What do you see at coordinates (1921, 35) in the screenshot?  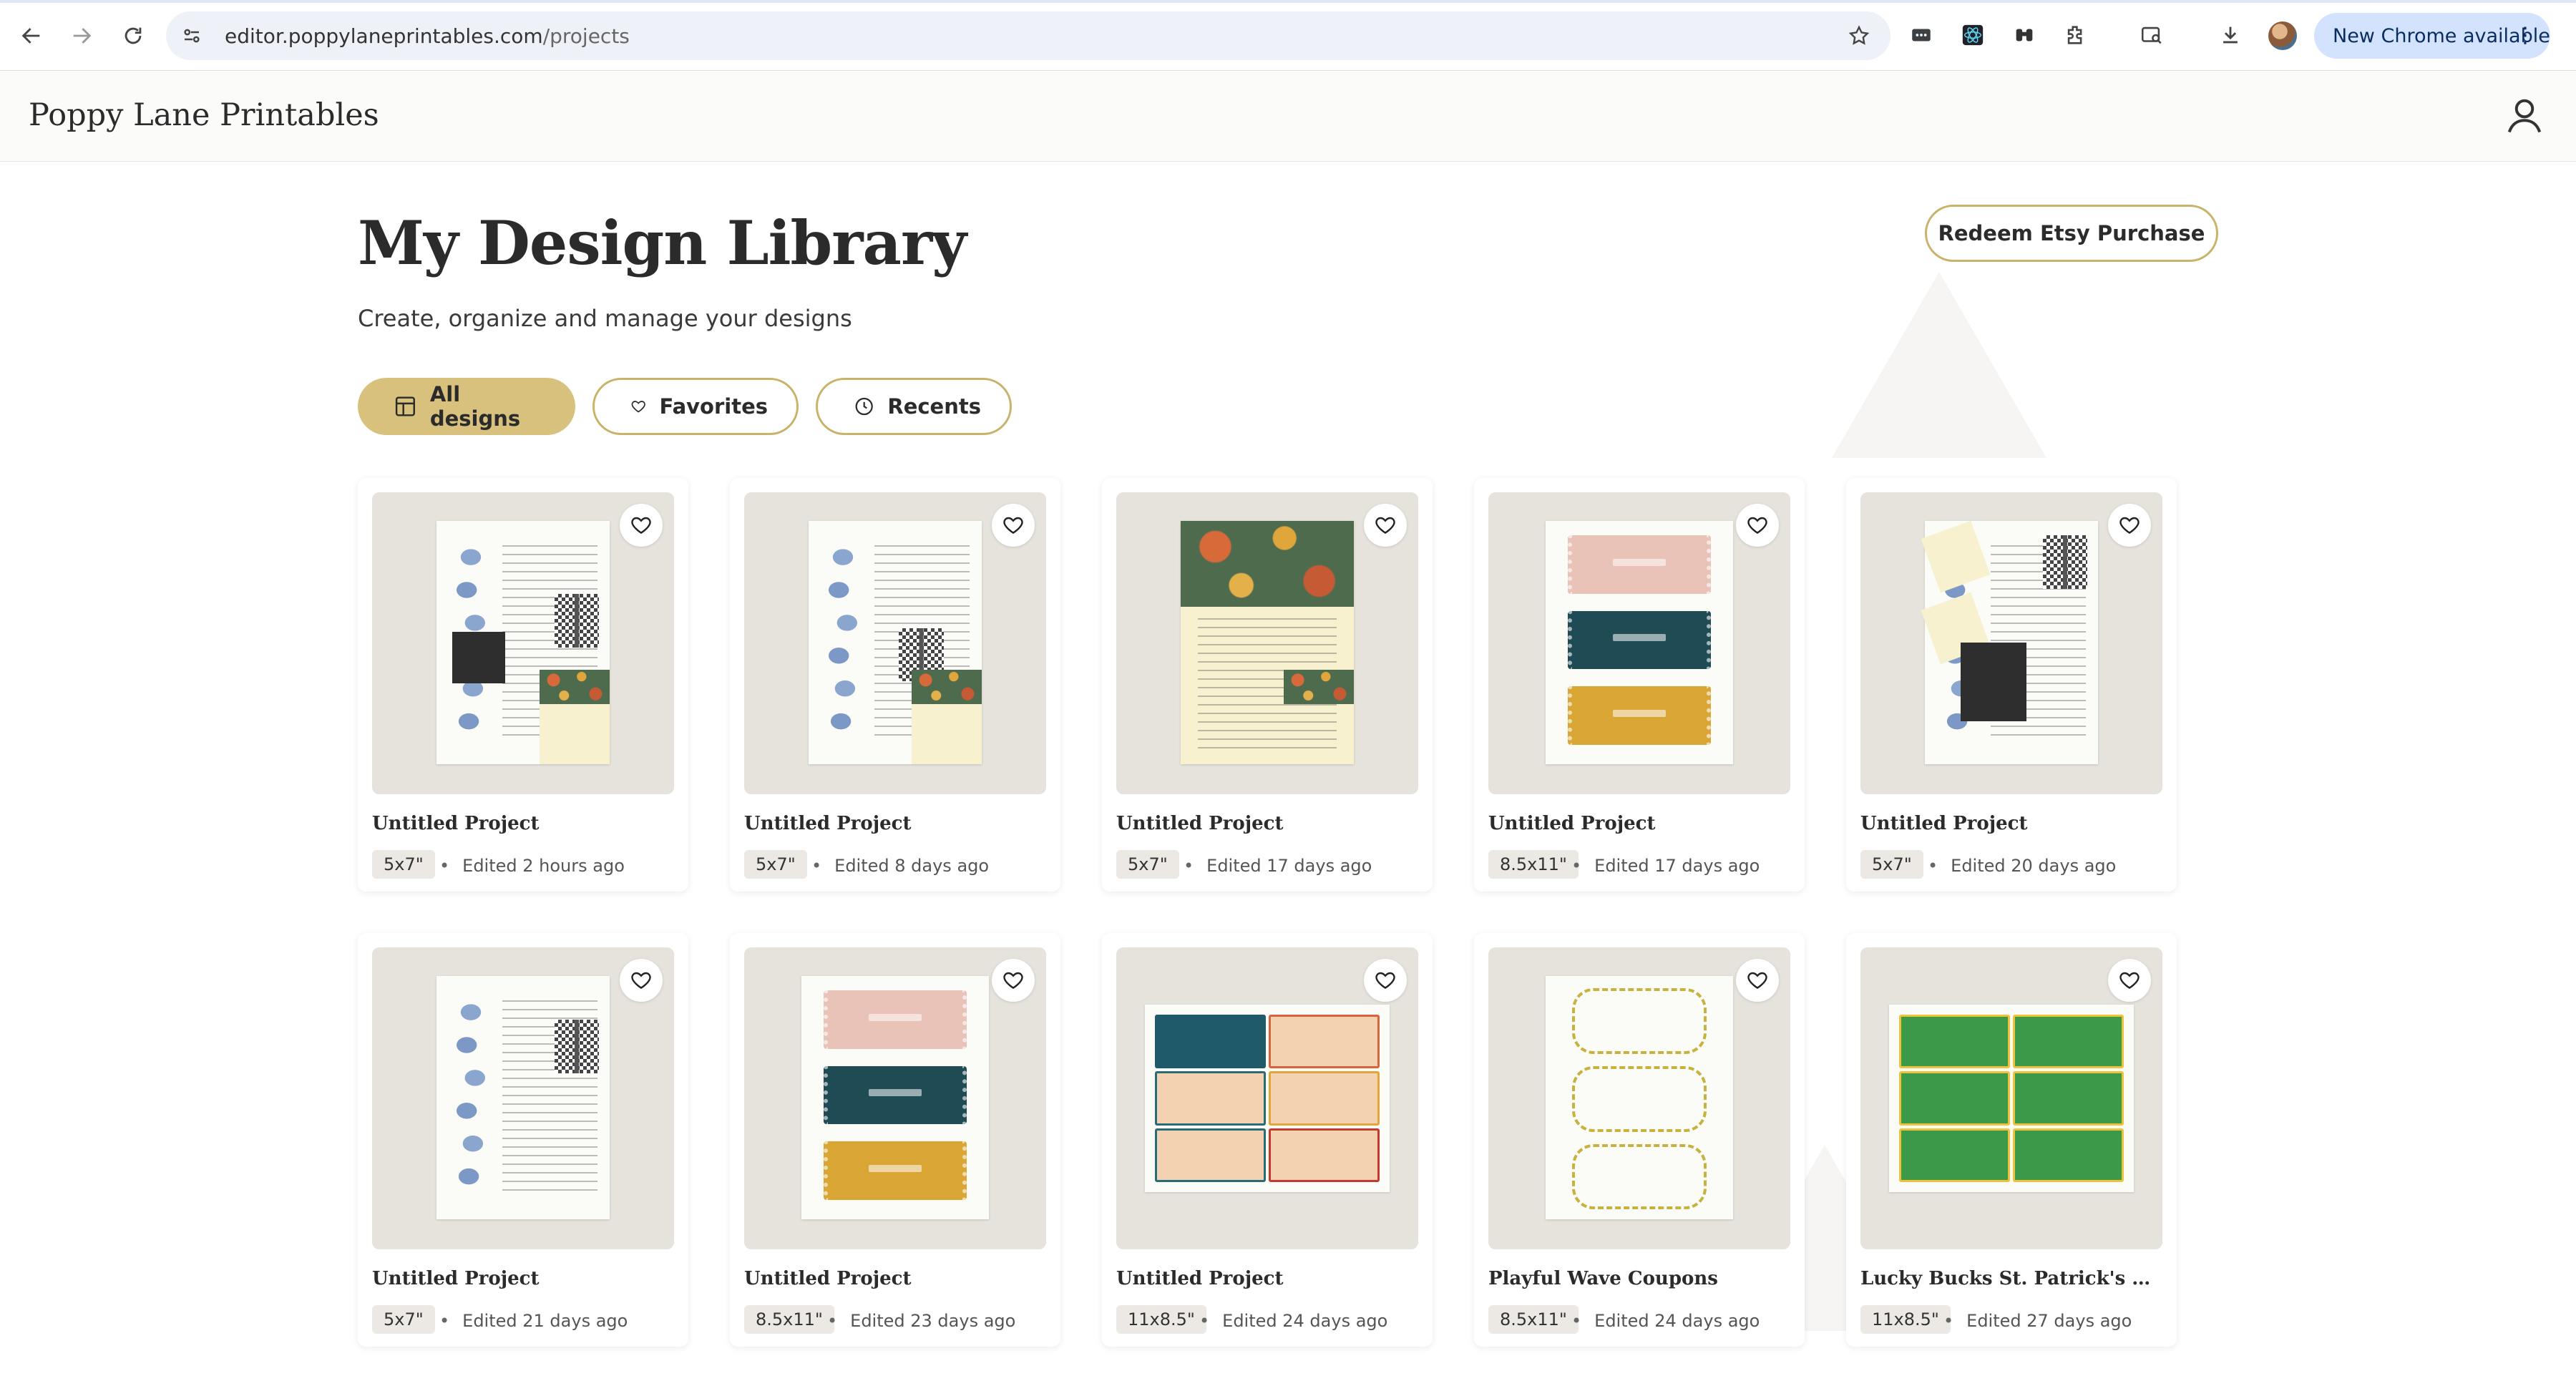 I see `password-extension-icon` at bounding box center [1921, 35].